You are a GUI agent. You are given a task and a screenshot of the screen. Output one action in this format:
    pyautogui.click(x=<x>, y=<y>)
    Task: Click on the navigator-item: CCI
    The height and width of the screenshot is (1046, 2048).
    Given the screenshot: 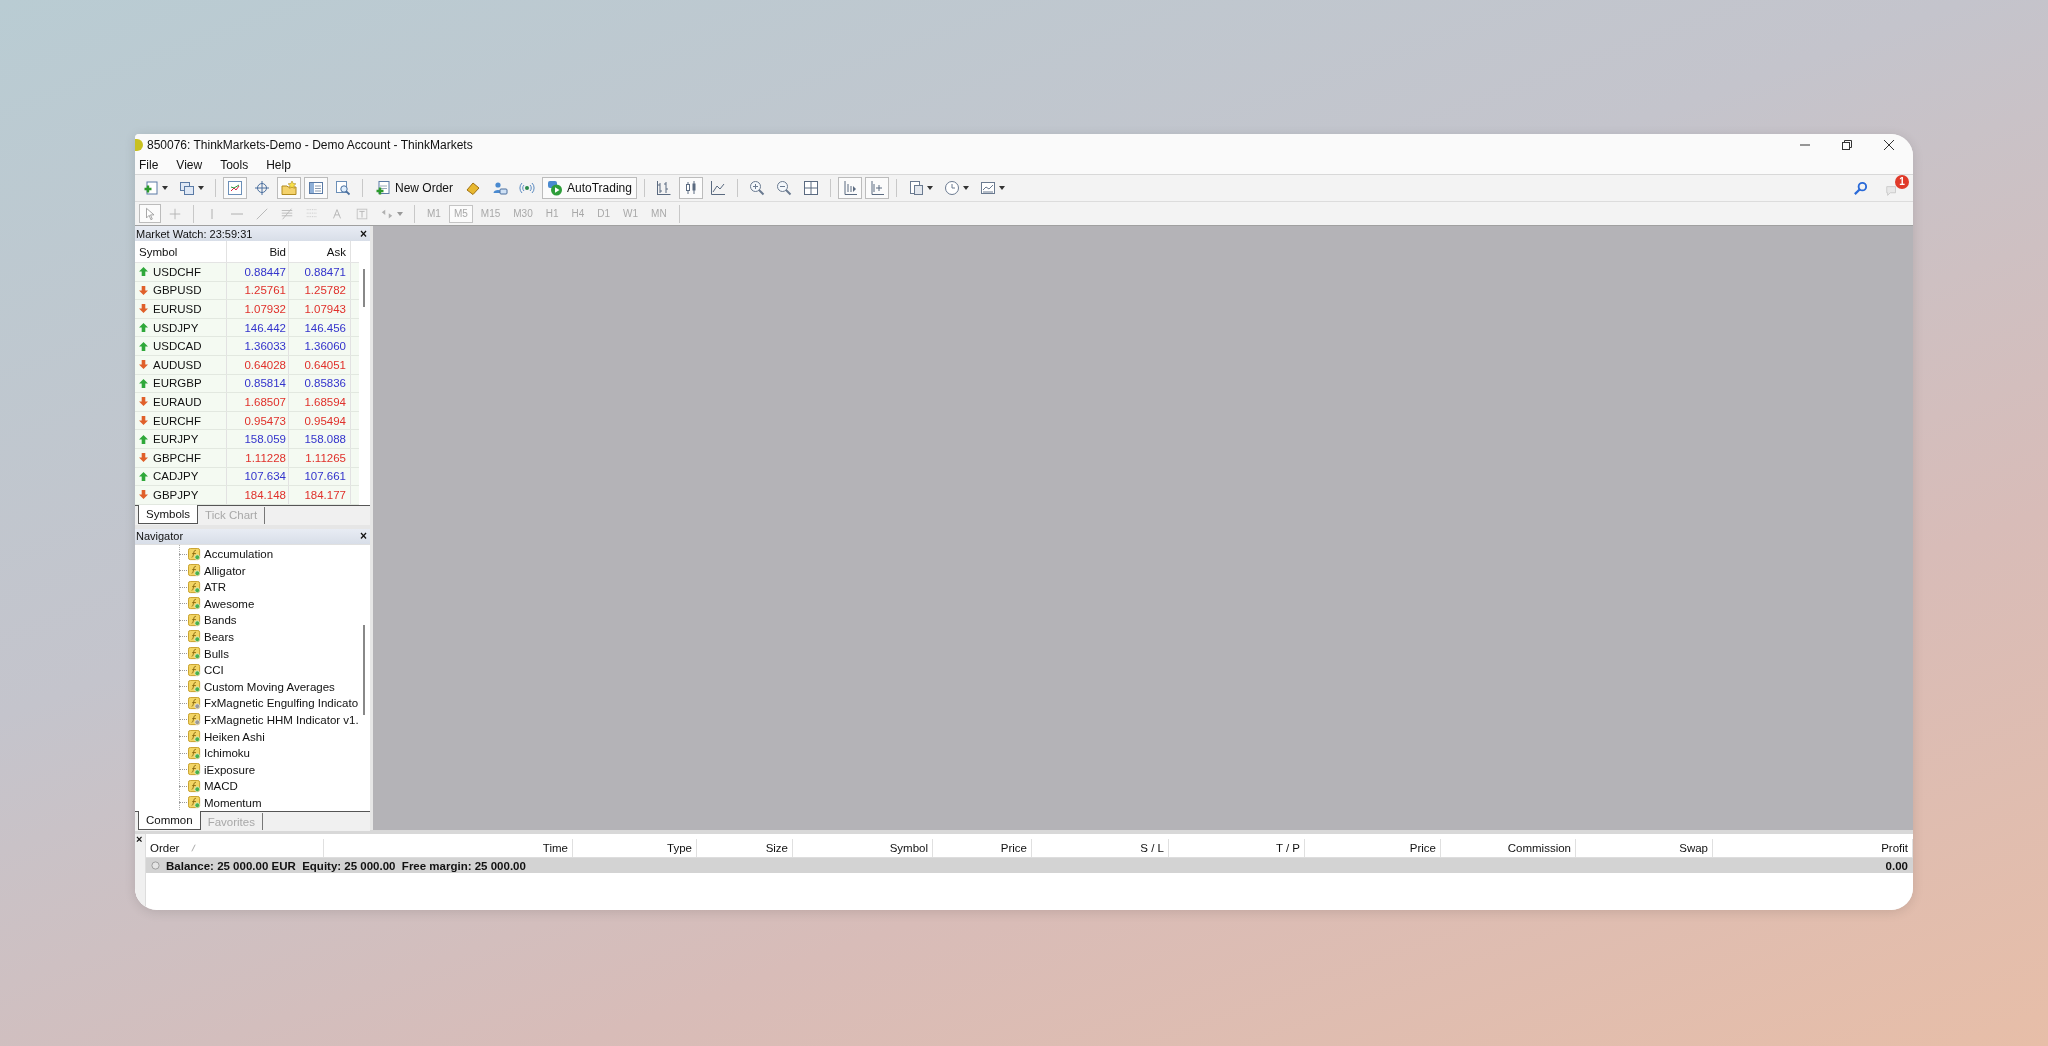 What is the action you would take?
    pyautogui.click(x=214, y=670)
    